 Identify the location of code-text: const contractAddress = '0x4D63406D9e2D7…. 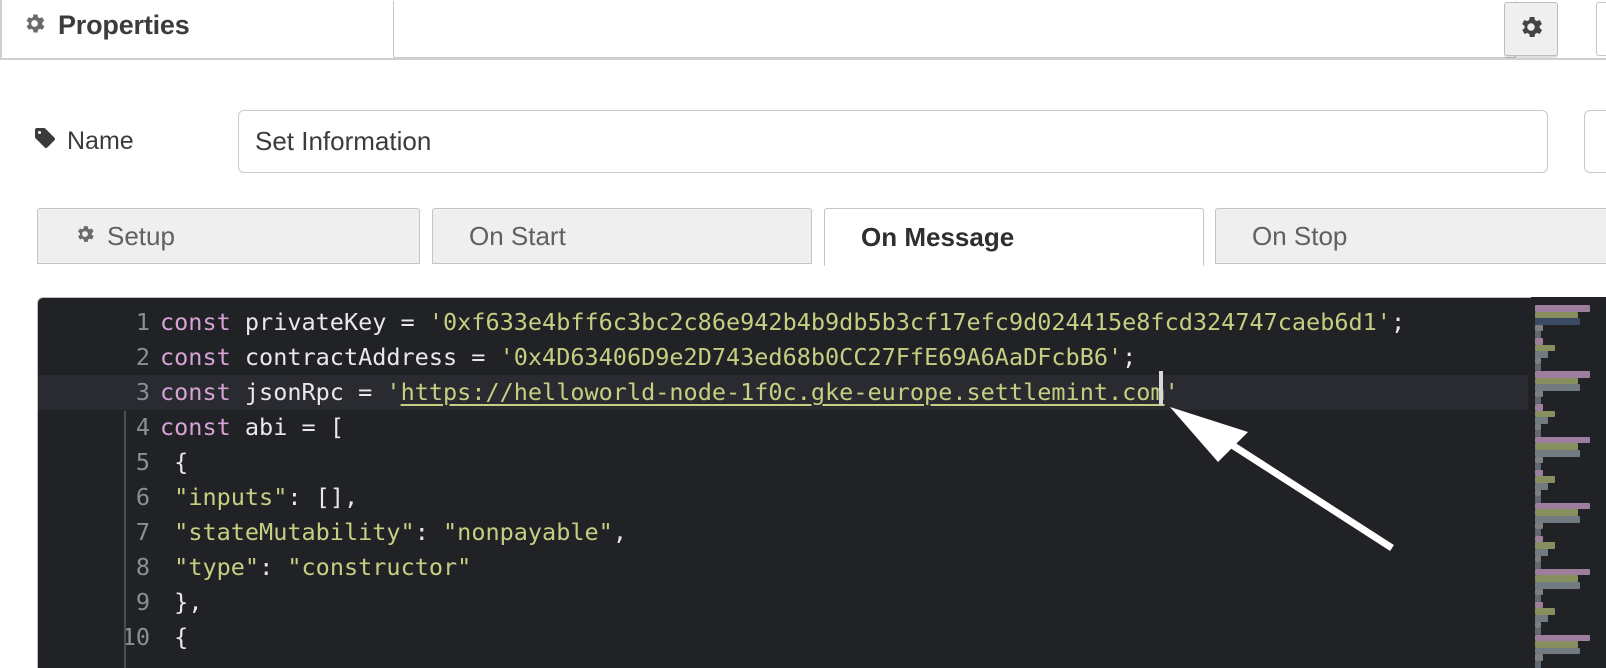
(648, 357).